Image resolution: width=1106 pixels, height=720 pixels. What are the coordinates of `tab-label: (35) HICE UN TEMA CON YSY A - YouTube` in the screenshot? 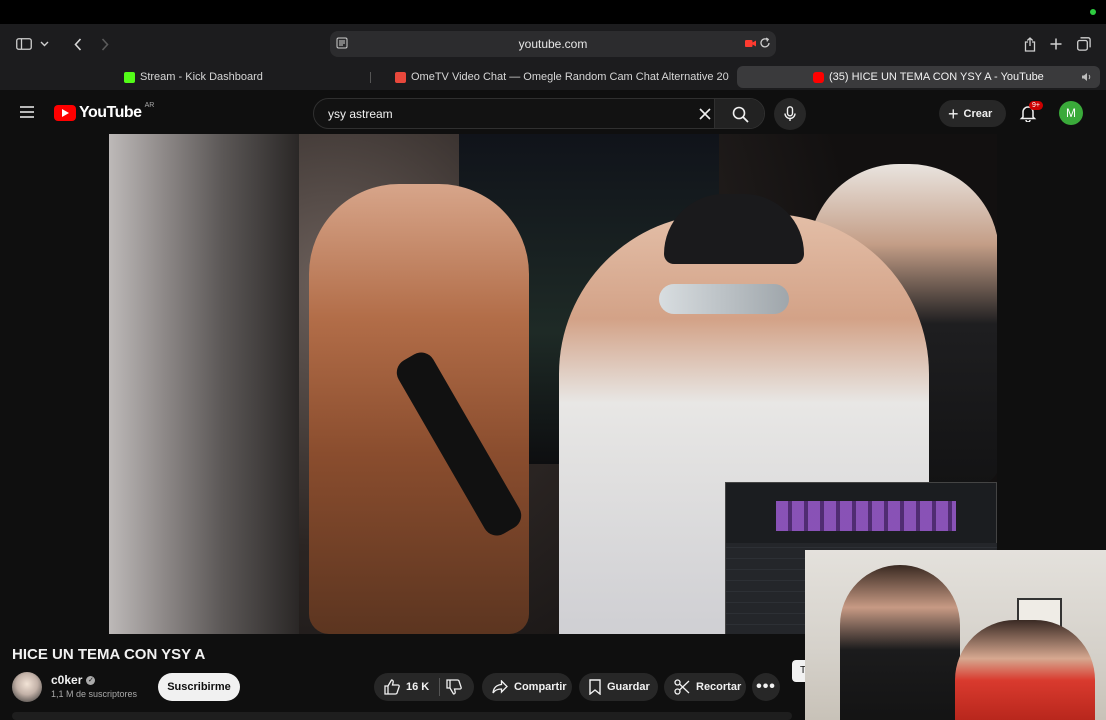 It's located at (936, 77).